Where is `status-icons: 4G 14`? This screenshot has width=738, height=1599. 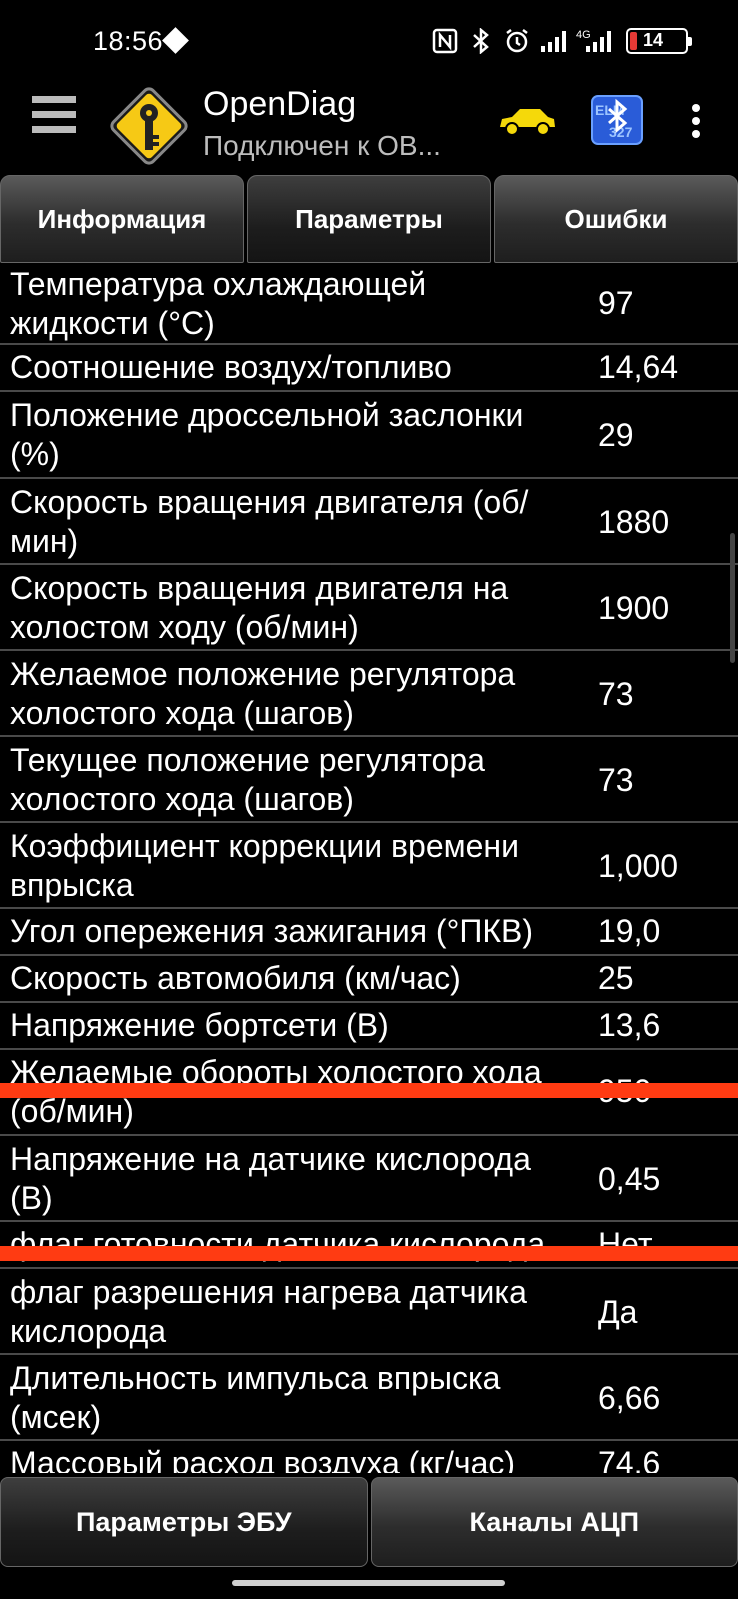 status-icons: 4G 14 is located at coordinates (562, 41).